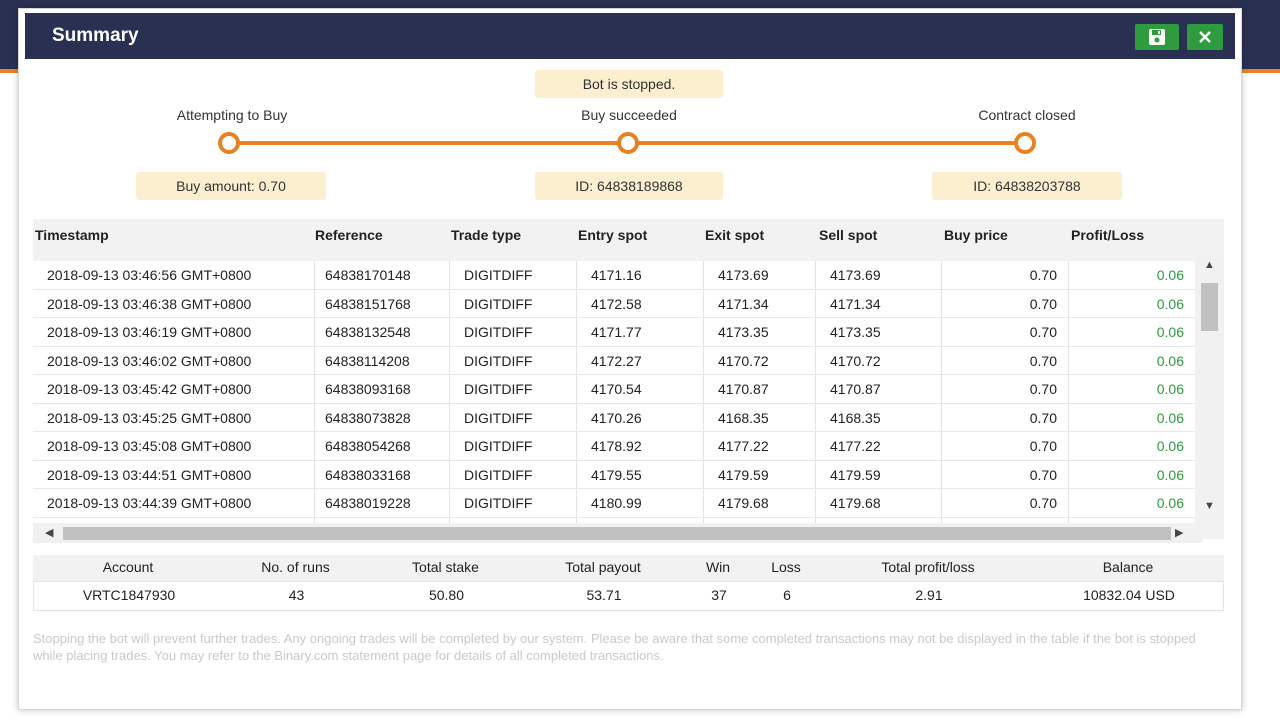  What do you see at coordinates (295, 567) in the screenshot?
I see `stats-header-runs: No. of runs` at bounding box center [295, 567].